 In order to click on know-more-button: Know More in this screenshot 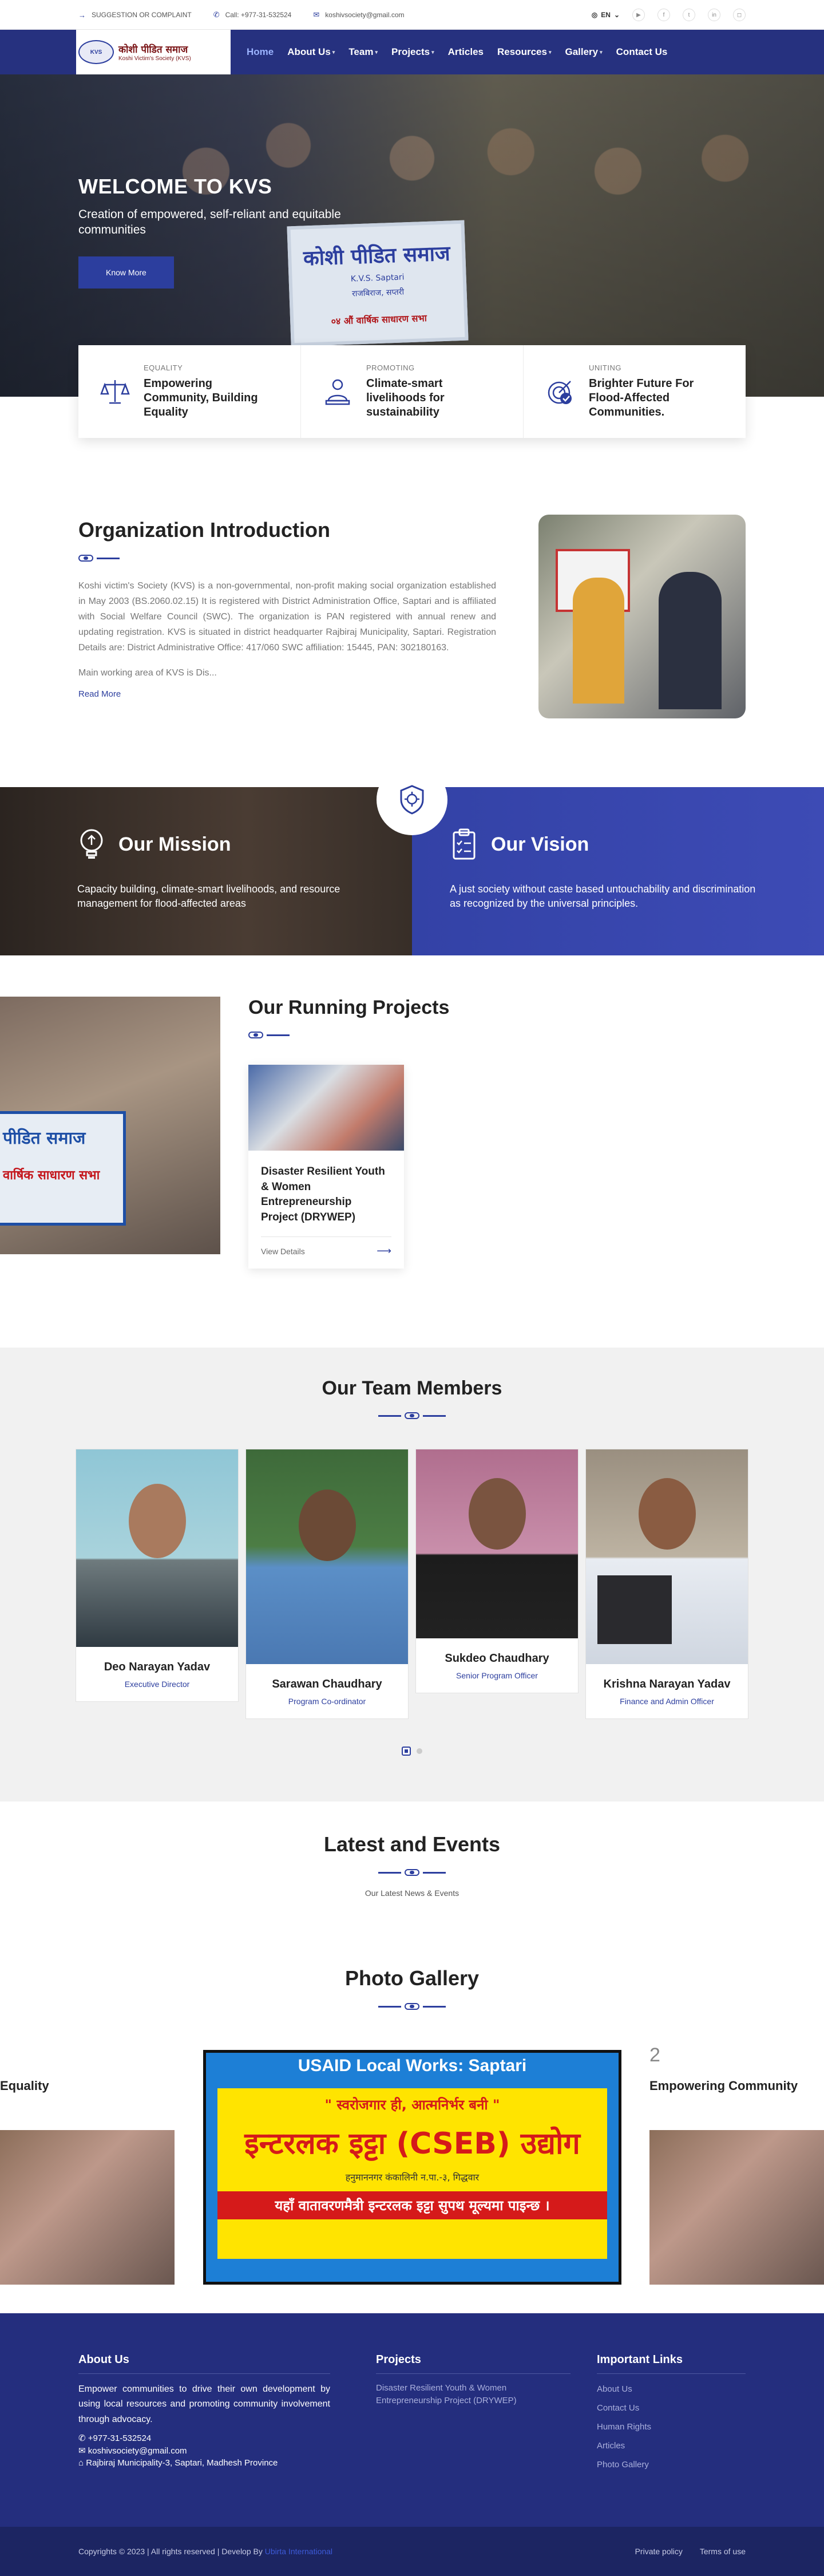, I will do `click(126, 272)`.